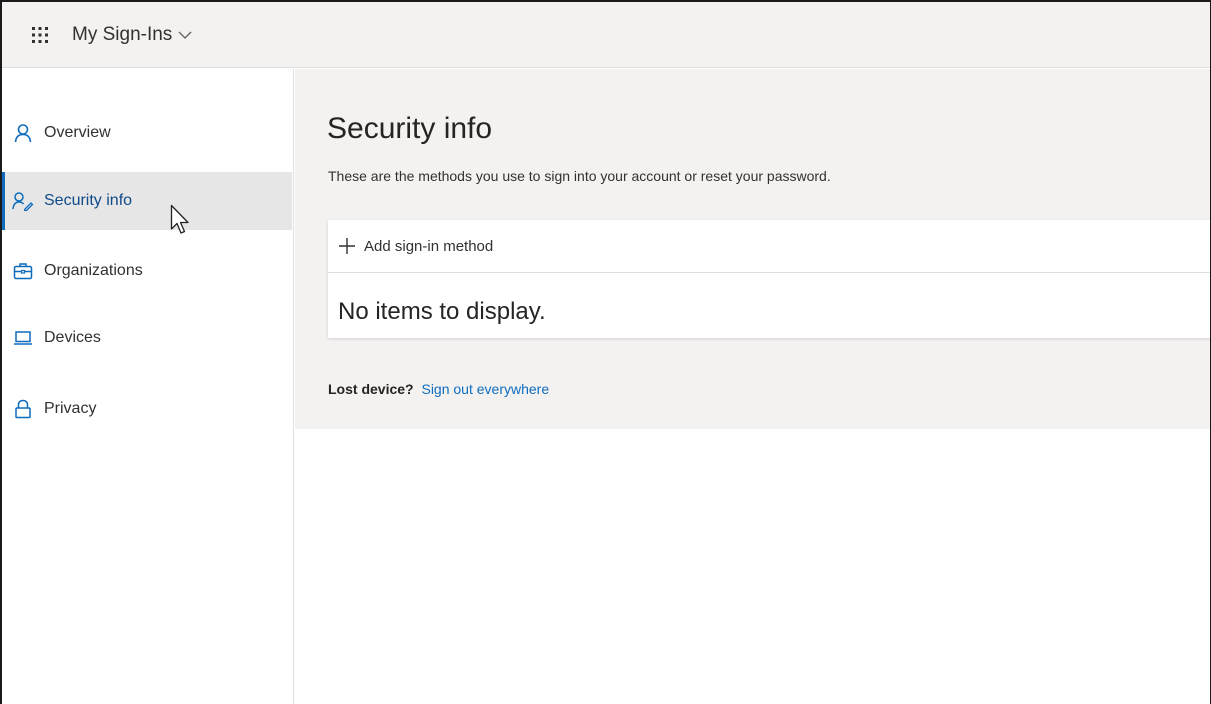 The width and height of the screenshot is (1211, 704). I want to click on chevron-down-icon, so click(185, 35).